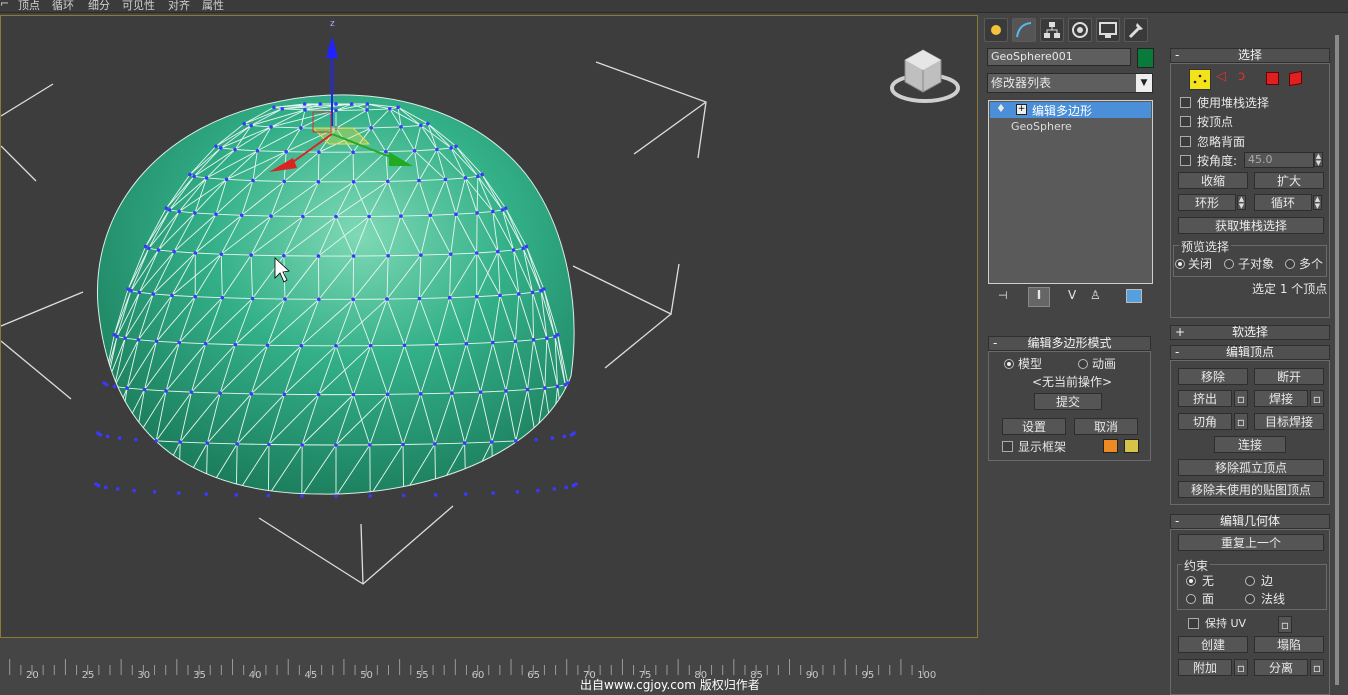  What do you see at coordinates (1226, 623) in the screenshot?
I see `preserve-uv-label: 保持 UV` at bounding box center [1226, 623].